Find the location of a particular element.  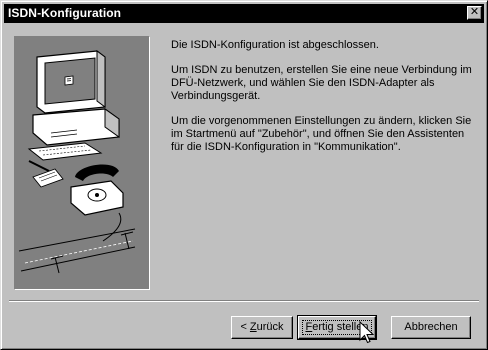

title-bar: ISDN-Konfiguration ✕ is located at coordinates (244, 13).